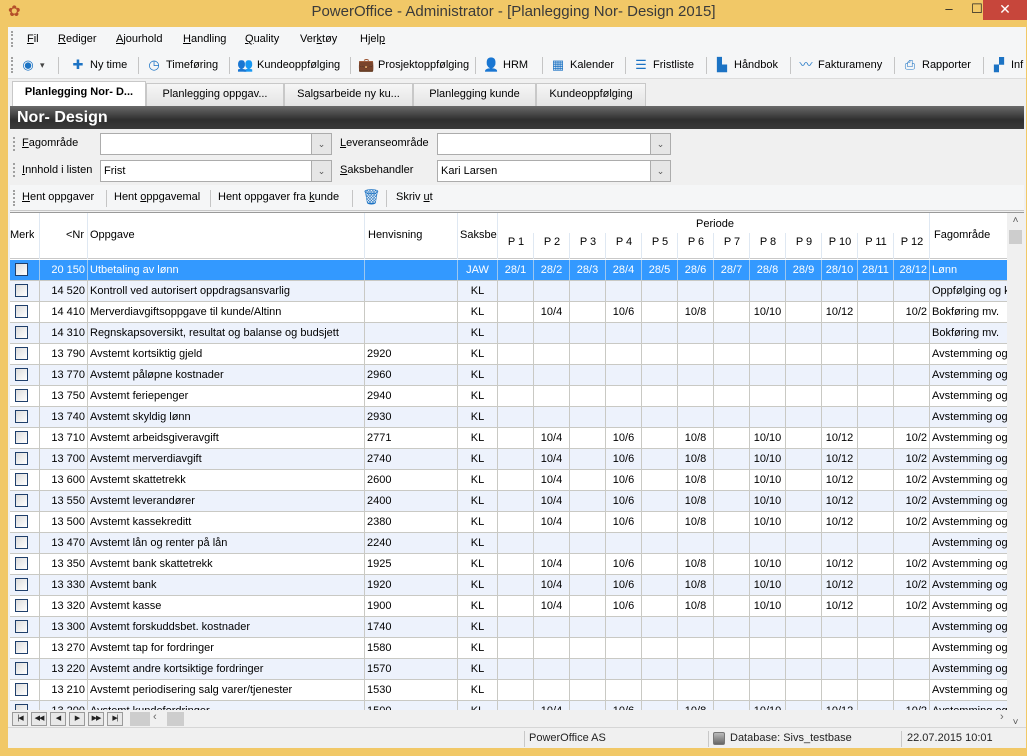  I want to click on tab-3: Planlegging kunde, so click(474, 94).